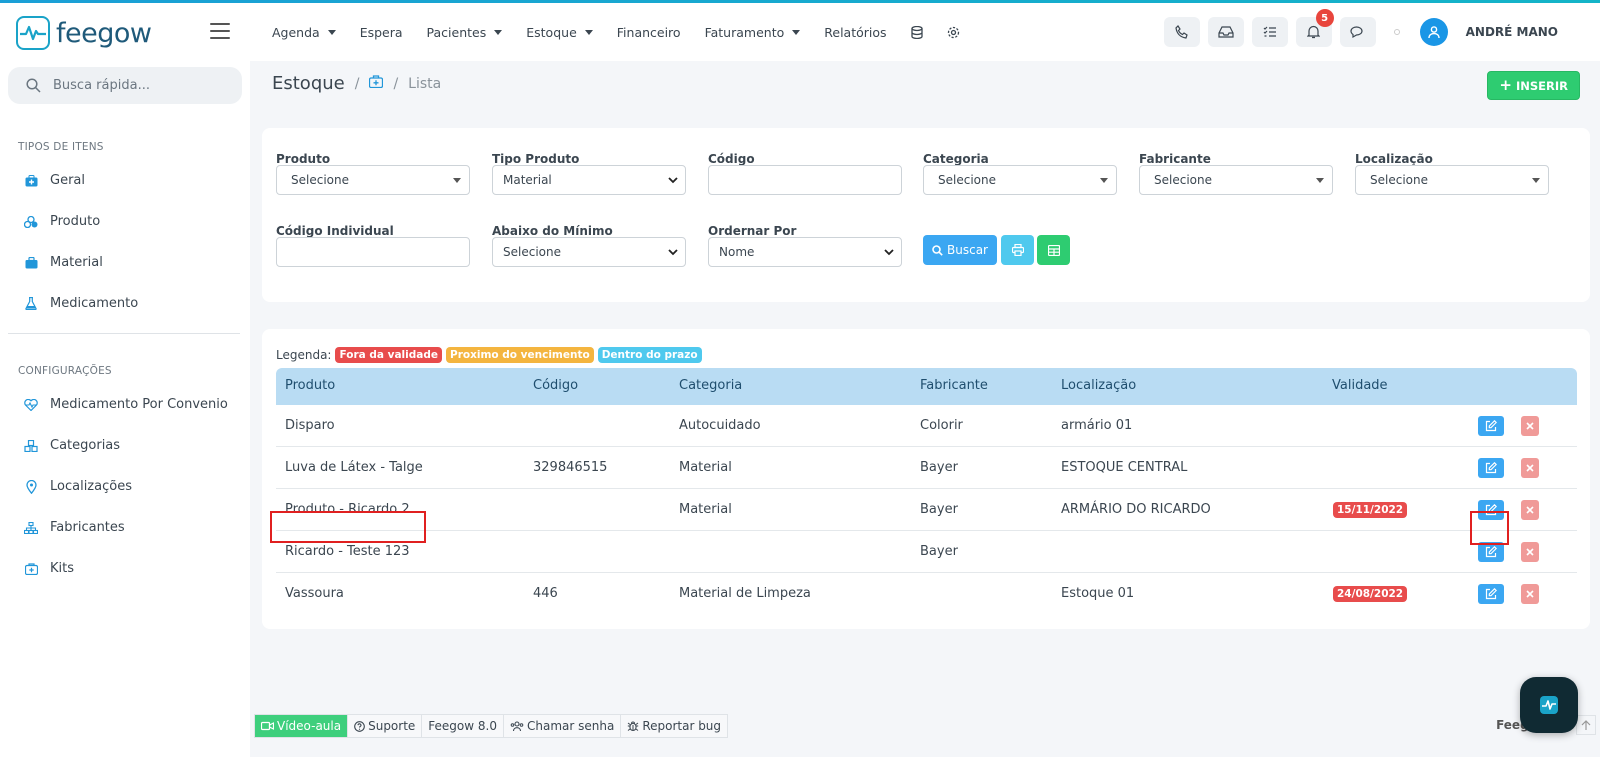 Image resolution: width=1600 pixels, height=757 pixels. Describe the element at coordinates (1314, 28) in the screenshot. I see `bell-icon: 5` at that location.